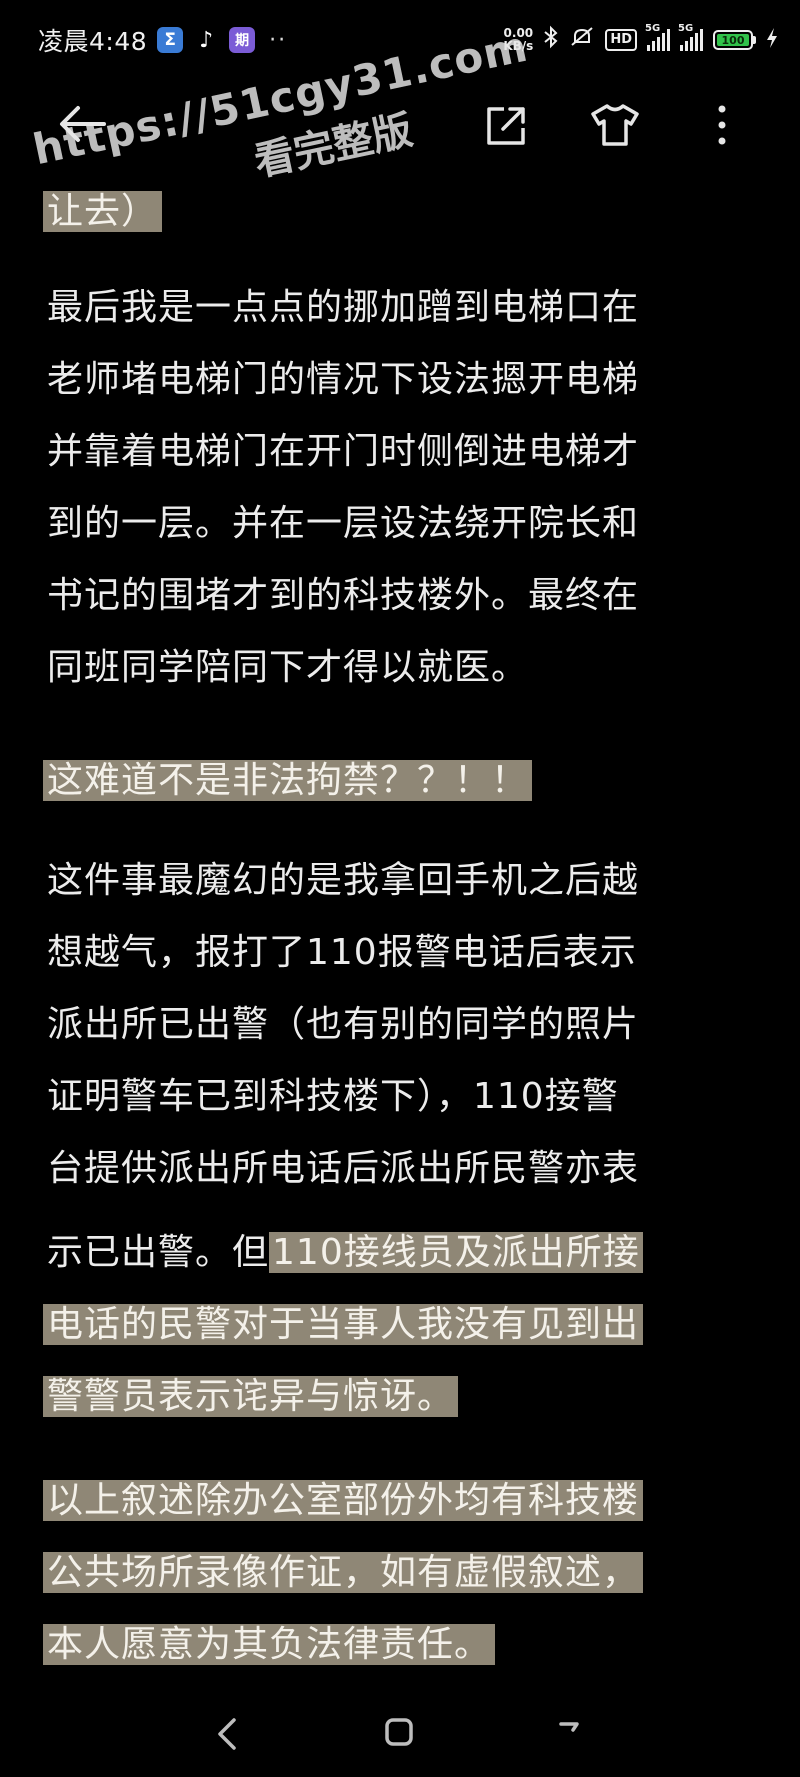 The width and height of the screenshot is (800, 1777). Describe the element at coordinates (93, 41) in the screenshot. I see `status-time: 凌晨4:48` at that location.